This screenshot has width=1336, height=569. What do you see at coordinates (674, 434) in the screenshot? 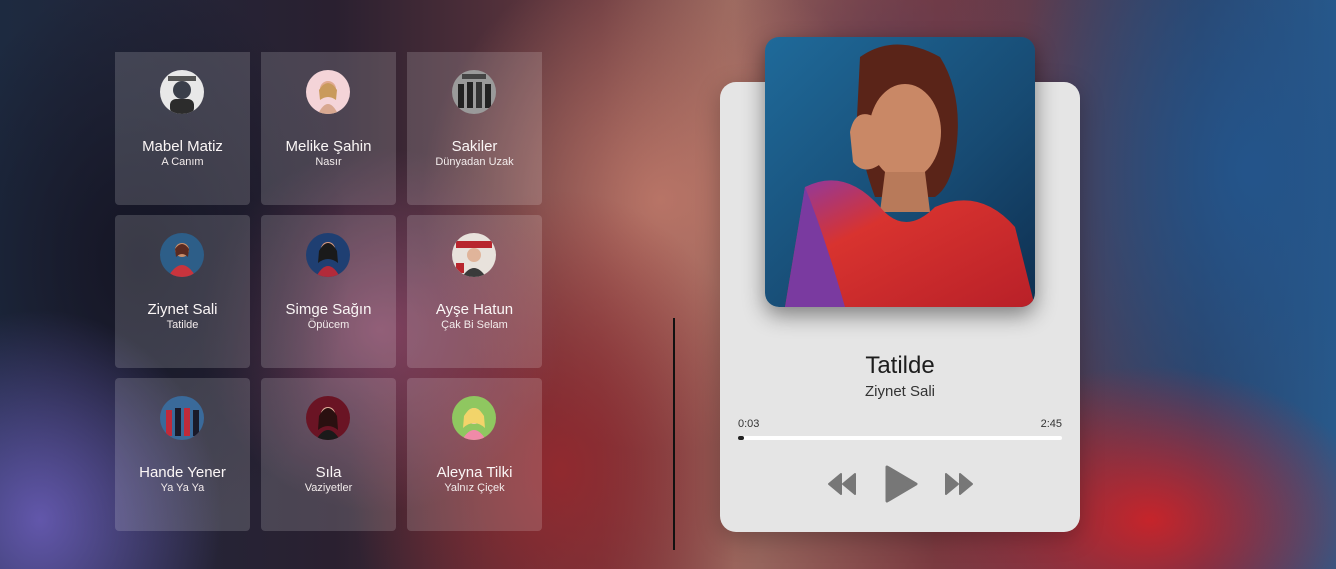
I see `vertical-divider` at bounding box center [674, 434].